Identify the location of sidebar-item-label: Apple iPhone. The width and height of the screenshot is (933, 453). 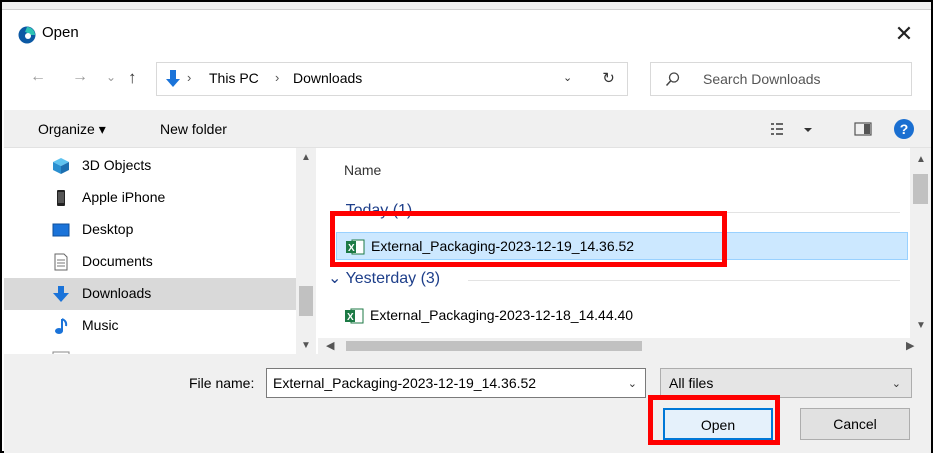
(124, 197).